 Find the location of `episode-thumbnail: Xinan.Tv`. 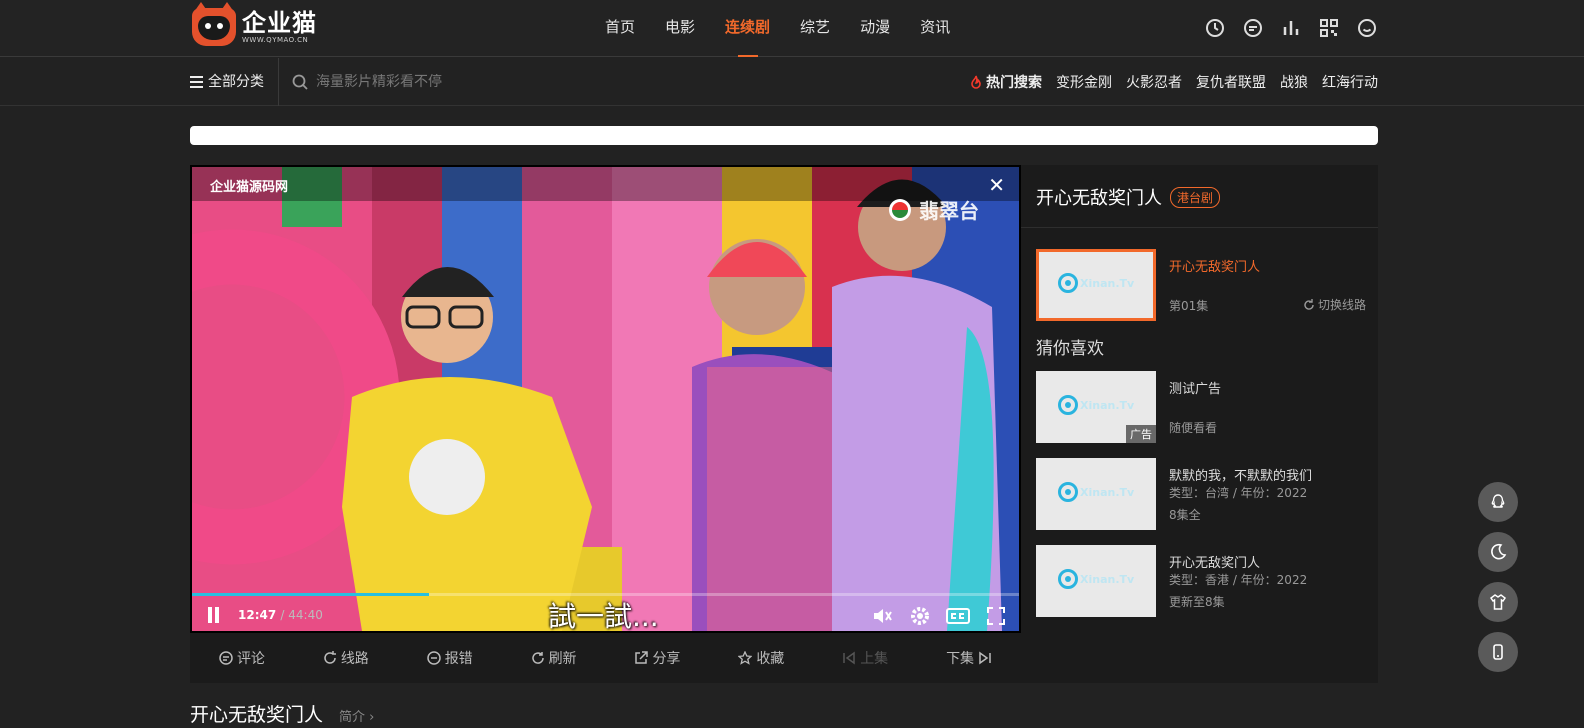

episode-thumbnail: Xinan.Tv is located at coordinates (1096, 285).